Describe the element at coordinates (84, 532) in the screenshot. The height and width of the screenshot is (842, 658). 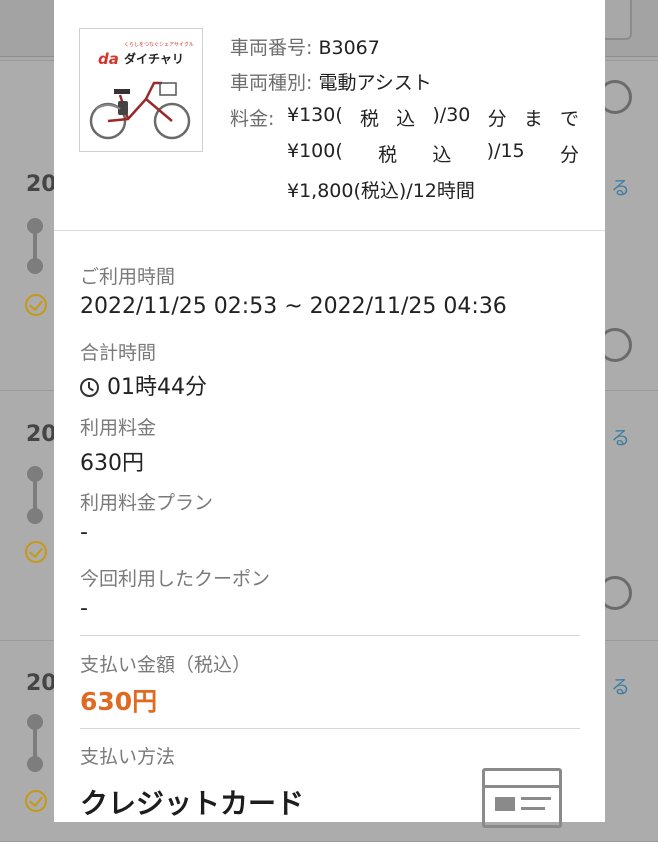
I see `plan-value: -` at that location.